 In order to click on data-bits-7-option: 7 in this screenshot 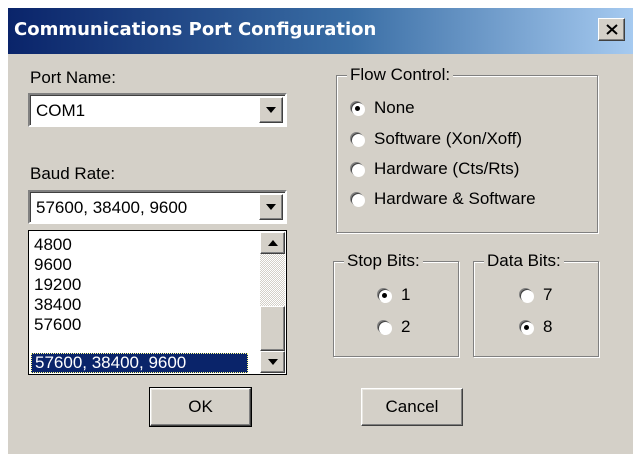, I will do `click(536, 295)`.